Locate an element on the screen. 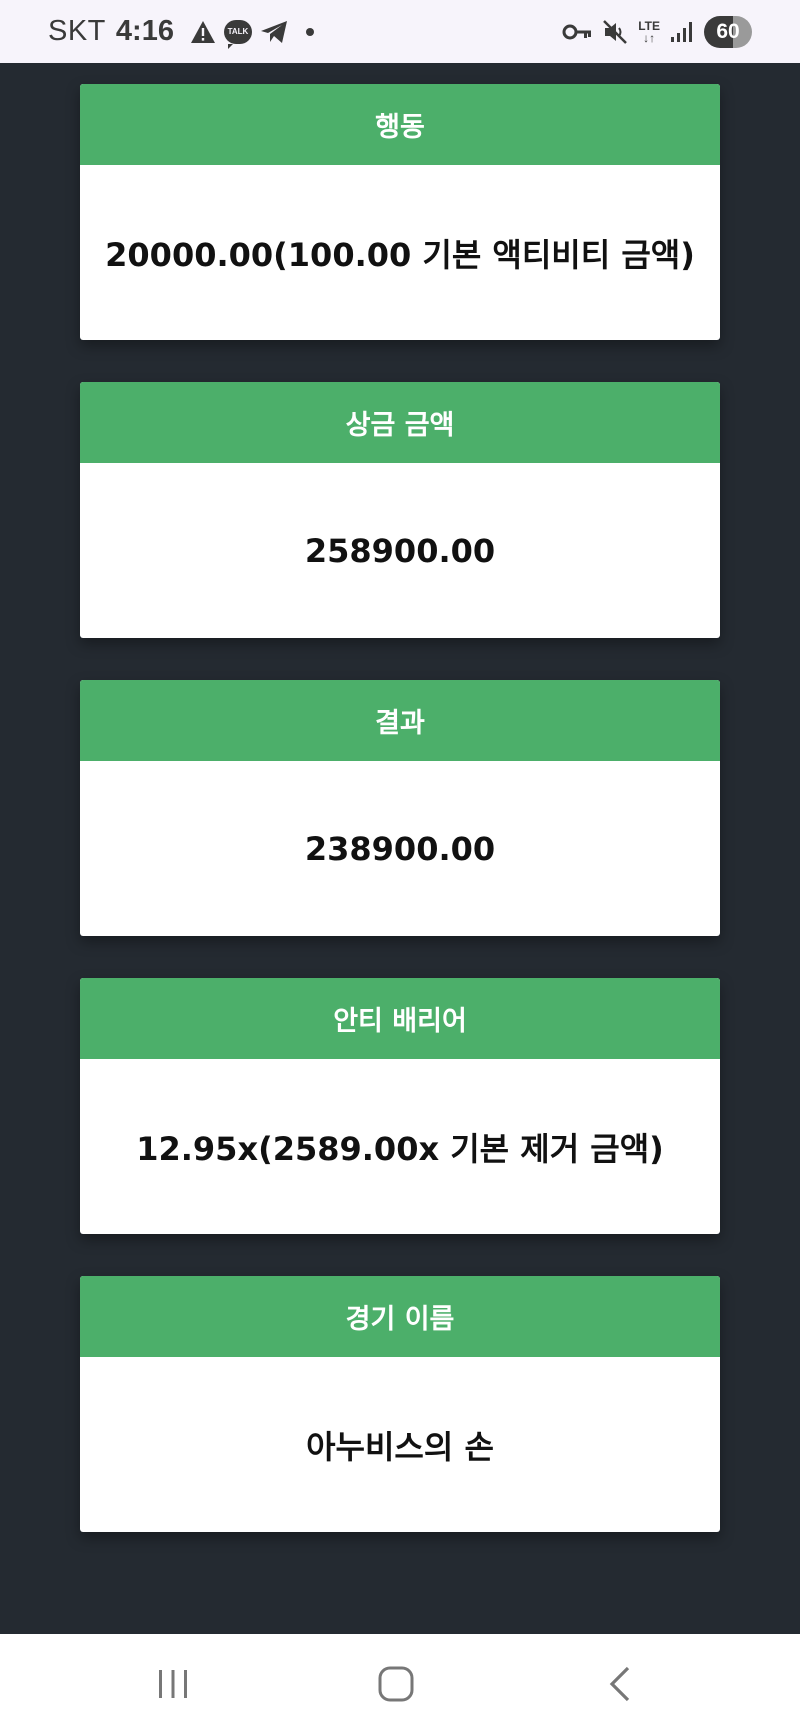 Image resolution: width=800 pixels, height=1734 pixels. status-time: 4:16 is located at coordinates (144, 31).